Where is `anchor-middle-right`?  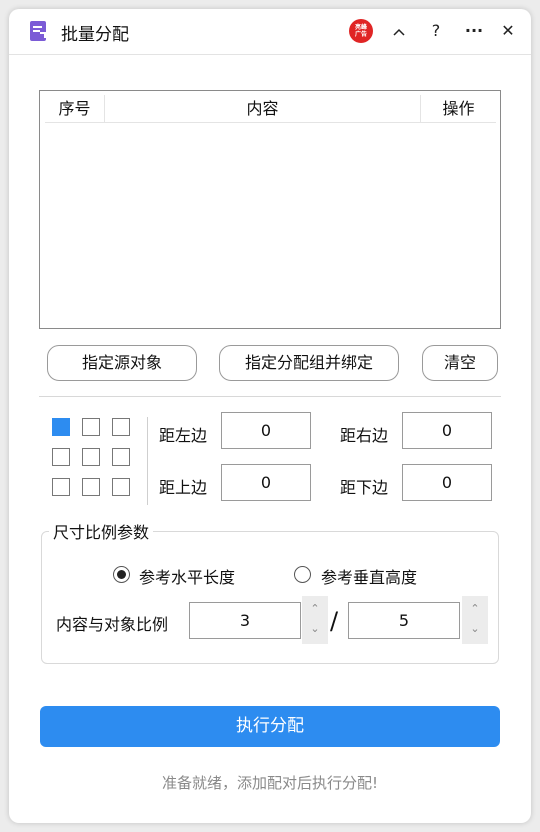 anchor-middle-right is located at coordinates (121, 457).